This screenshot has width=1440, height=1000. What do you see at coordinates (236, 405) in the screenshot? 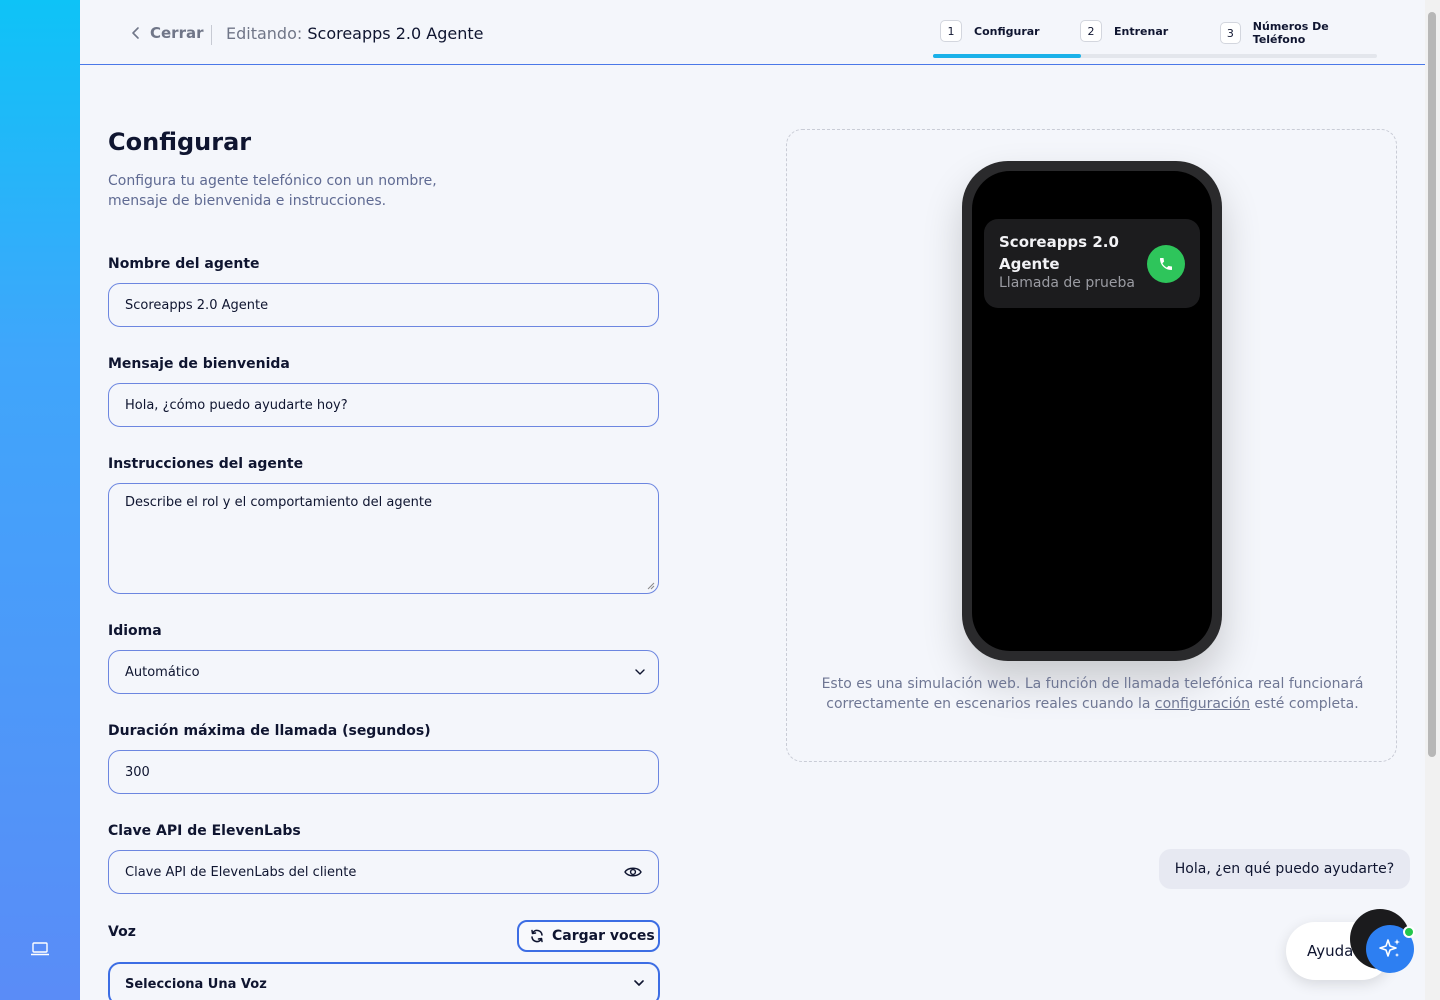
I see `welcome-message-value: Hola, ¿cómo puedo ayudarte hoy?` at bounding box center [236, 405].